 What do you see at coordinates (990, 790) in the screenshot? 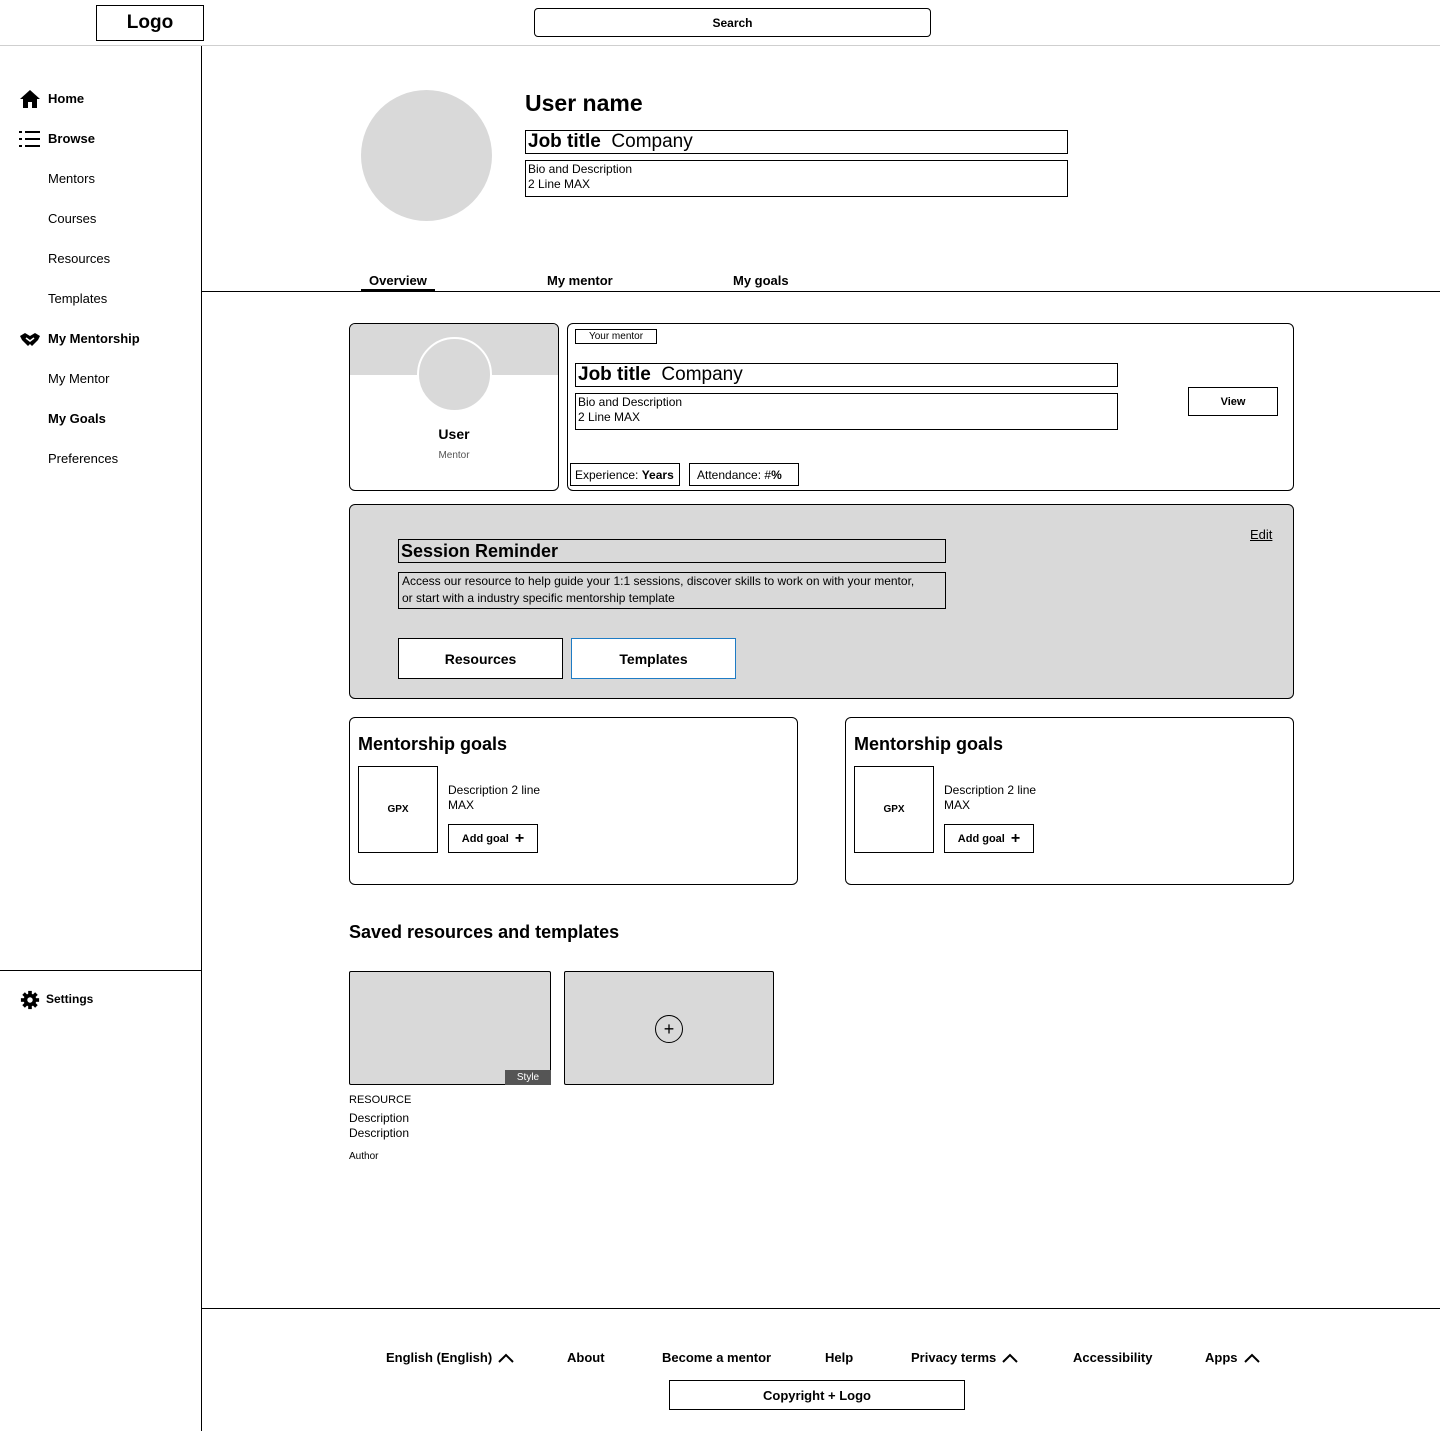
I see `description-line: Description 2 line` at bounding box center [990, 790].